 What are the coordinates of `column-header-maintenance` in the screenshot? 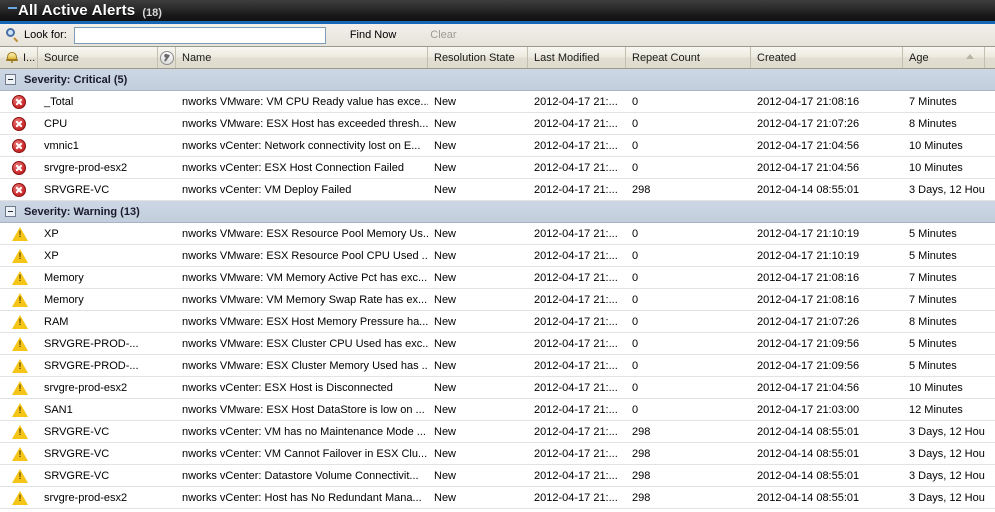 It's located at (167, 57).